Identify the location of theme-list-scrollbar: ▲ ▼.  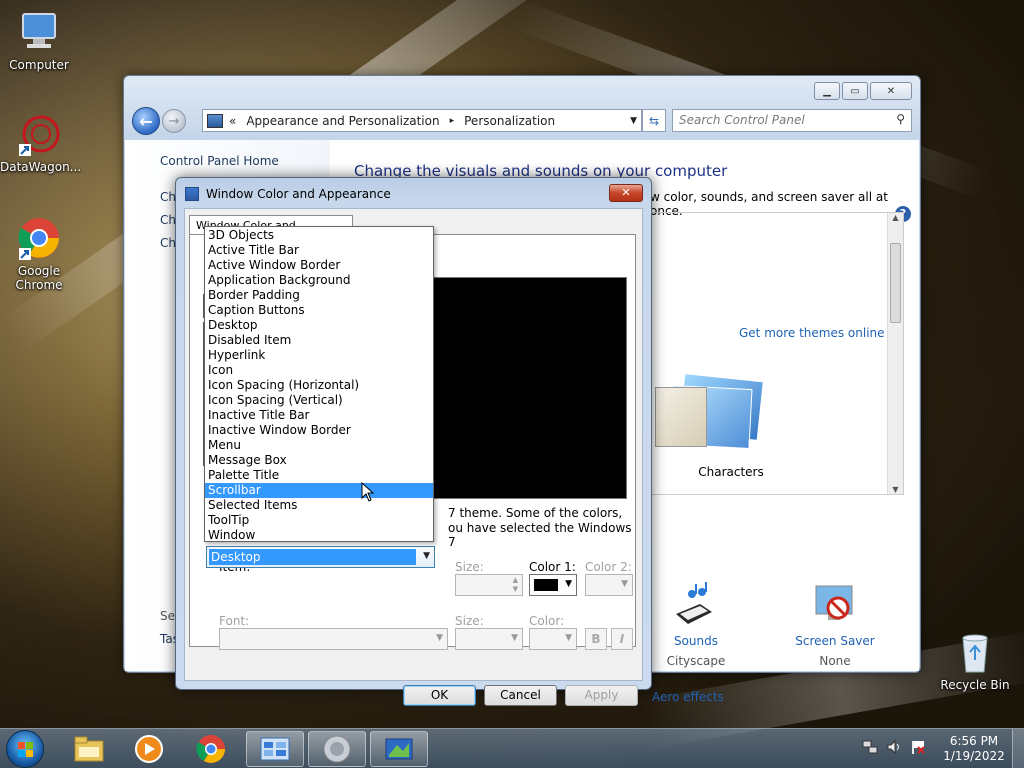
(895, 353).